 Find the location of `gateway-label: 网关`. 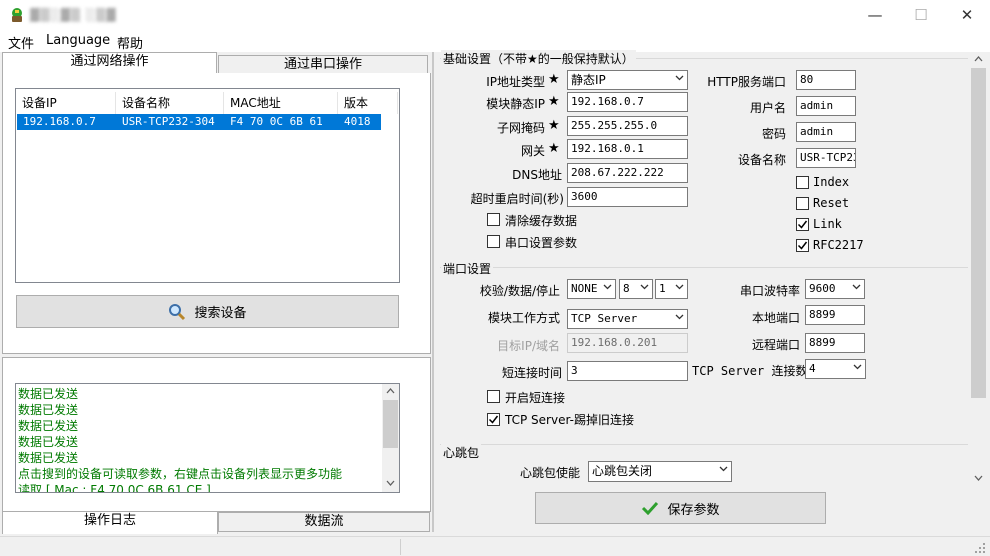

gateway-label: 网关 is located at coordinates (532, 151).